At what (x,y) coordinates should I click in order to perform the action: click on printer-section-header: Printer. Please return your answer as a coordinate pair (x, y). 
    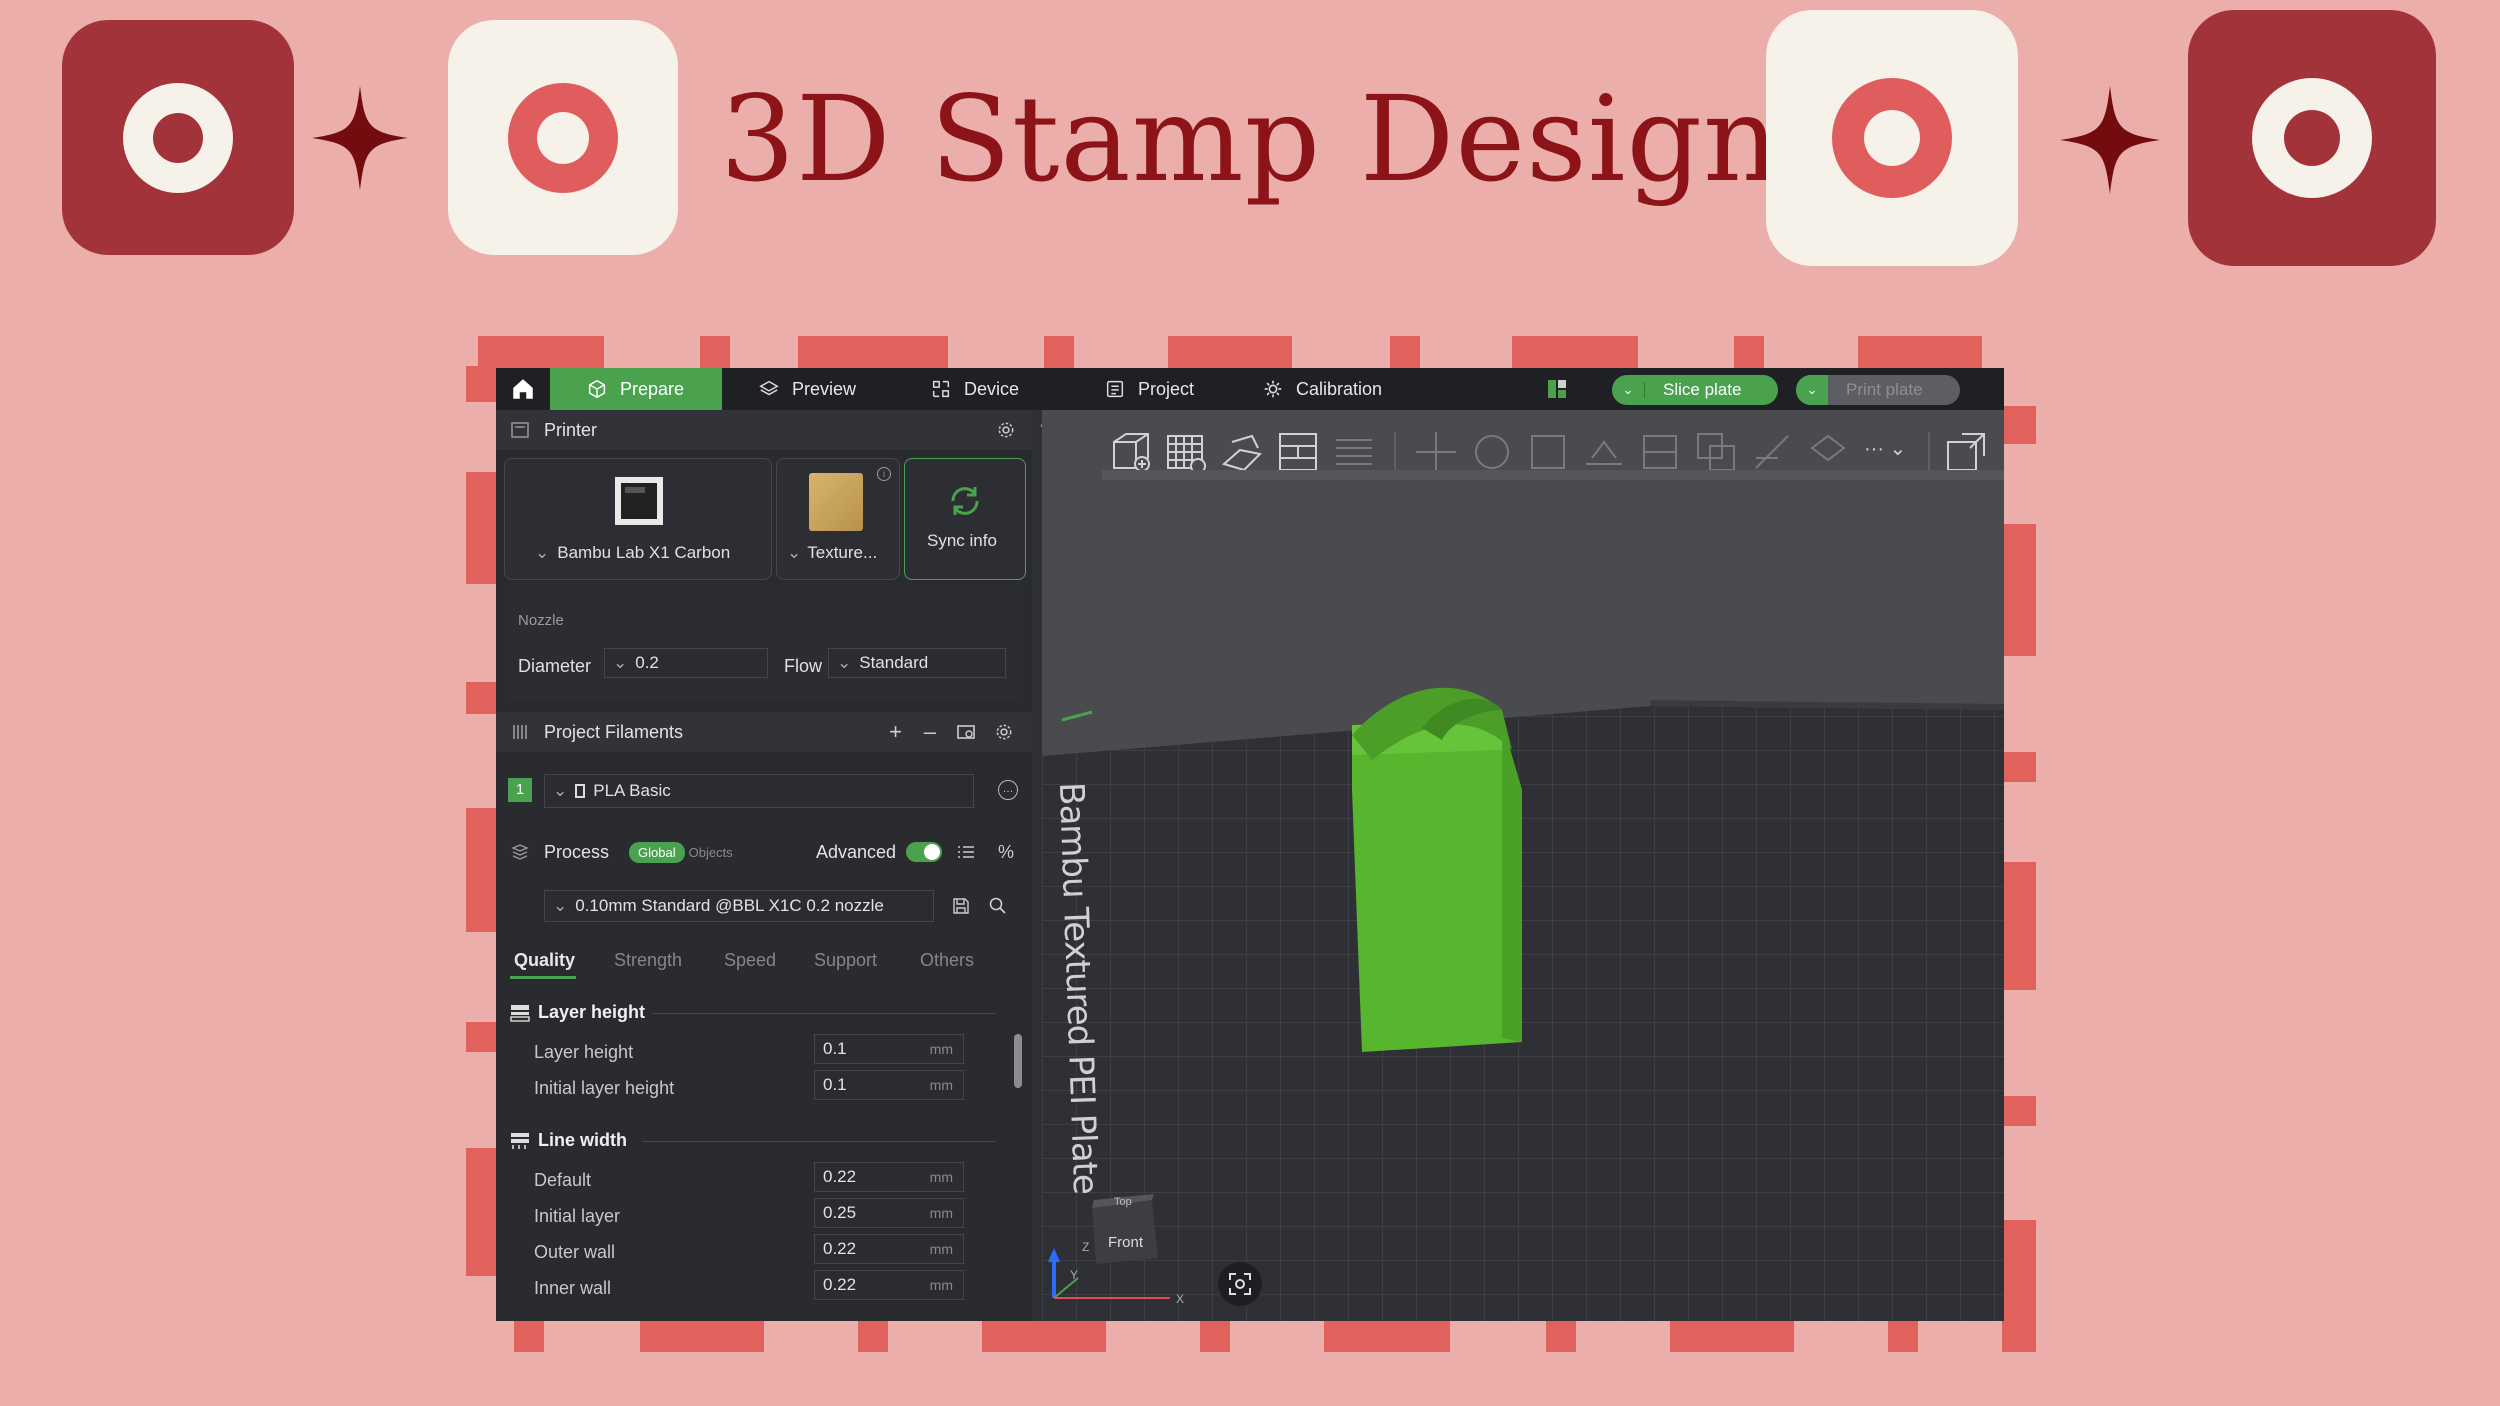
    Looking at the image, I should click on (764, 430).